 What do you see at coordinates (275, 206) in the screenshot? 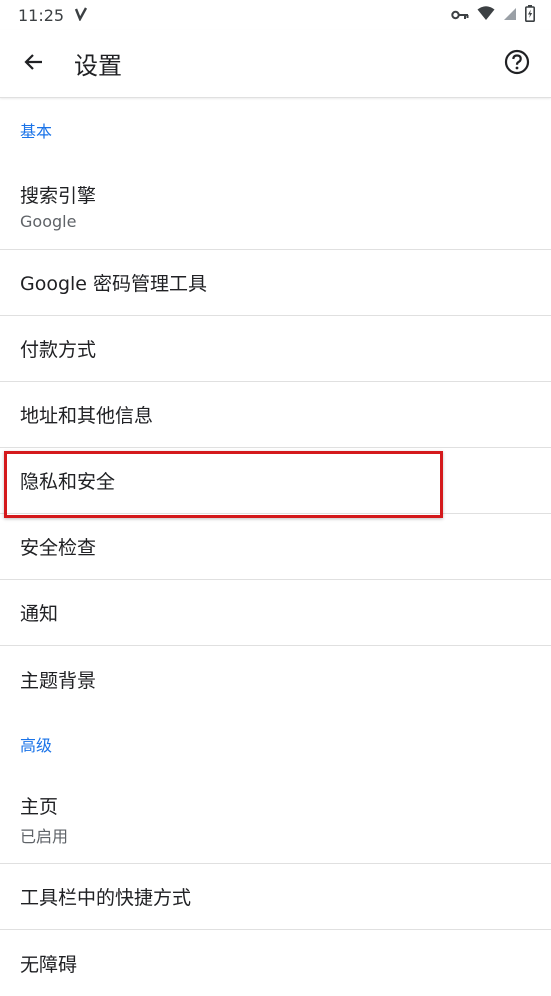
I see `settings-item-search-engine: 搜索引擎 Google` at bounding box center [275, 206].